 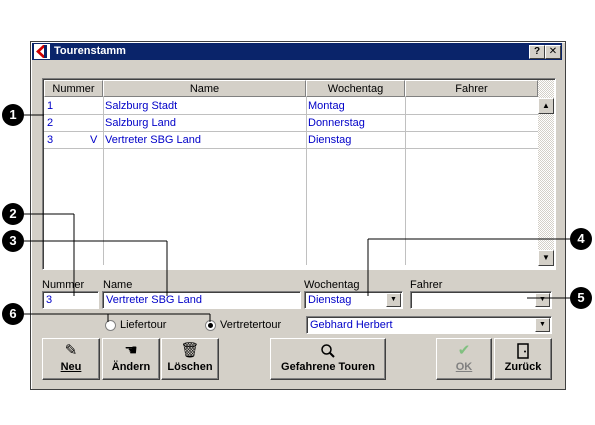 I want to click on callout-marker: 6, so click(x=13, y=314).